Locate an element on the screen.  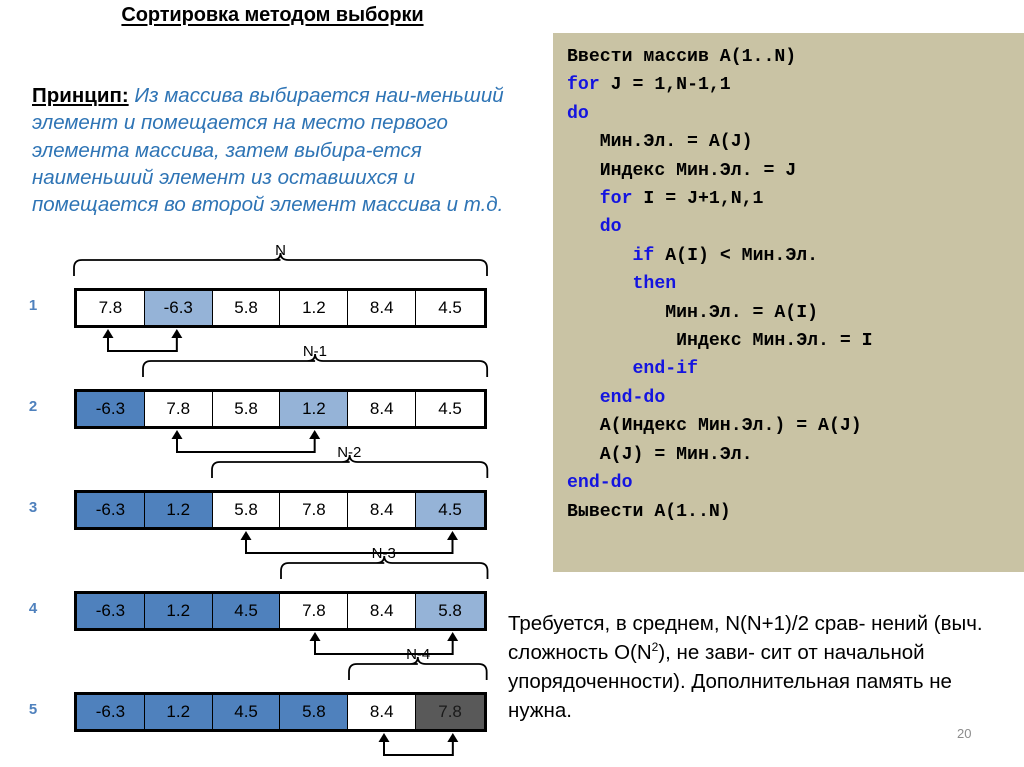
code-line: if A(I) < Мин.Эл. is located at coordinates (795, 256).